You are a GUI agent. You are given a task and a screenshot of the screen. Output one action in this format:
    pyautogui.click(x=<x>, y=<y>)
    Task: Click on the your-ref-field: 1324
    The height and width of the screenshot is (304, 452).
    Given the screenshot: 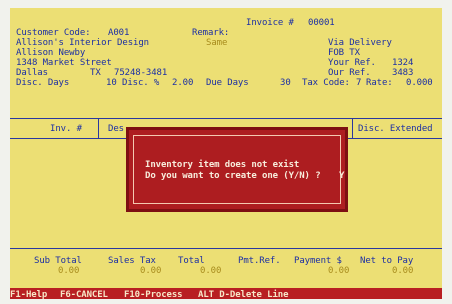 What is the action you would take?
    pyautogui.click(x=402, y=63)
    